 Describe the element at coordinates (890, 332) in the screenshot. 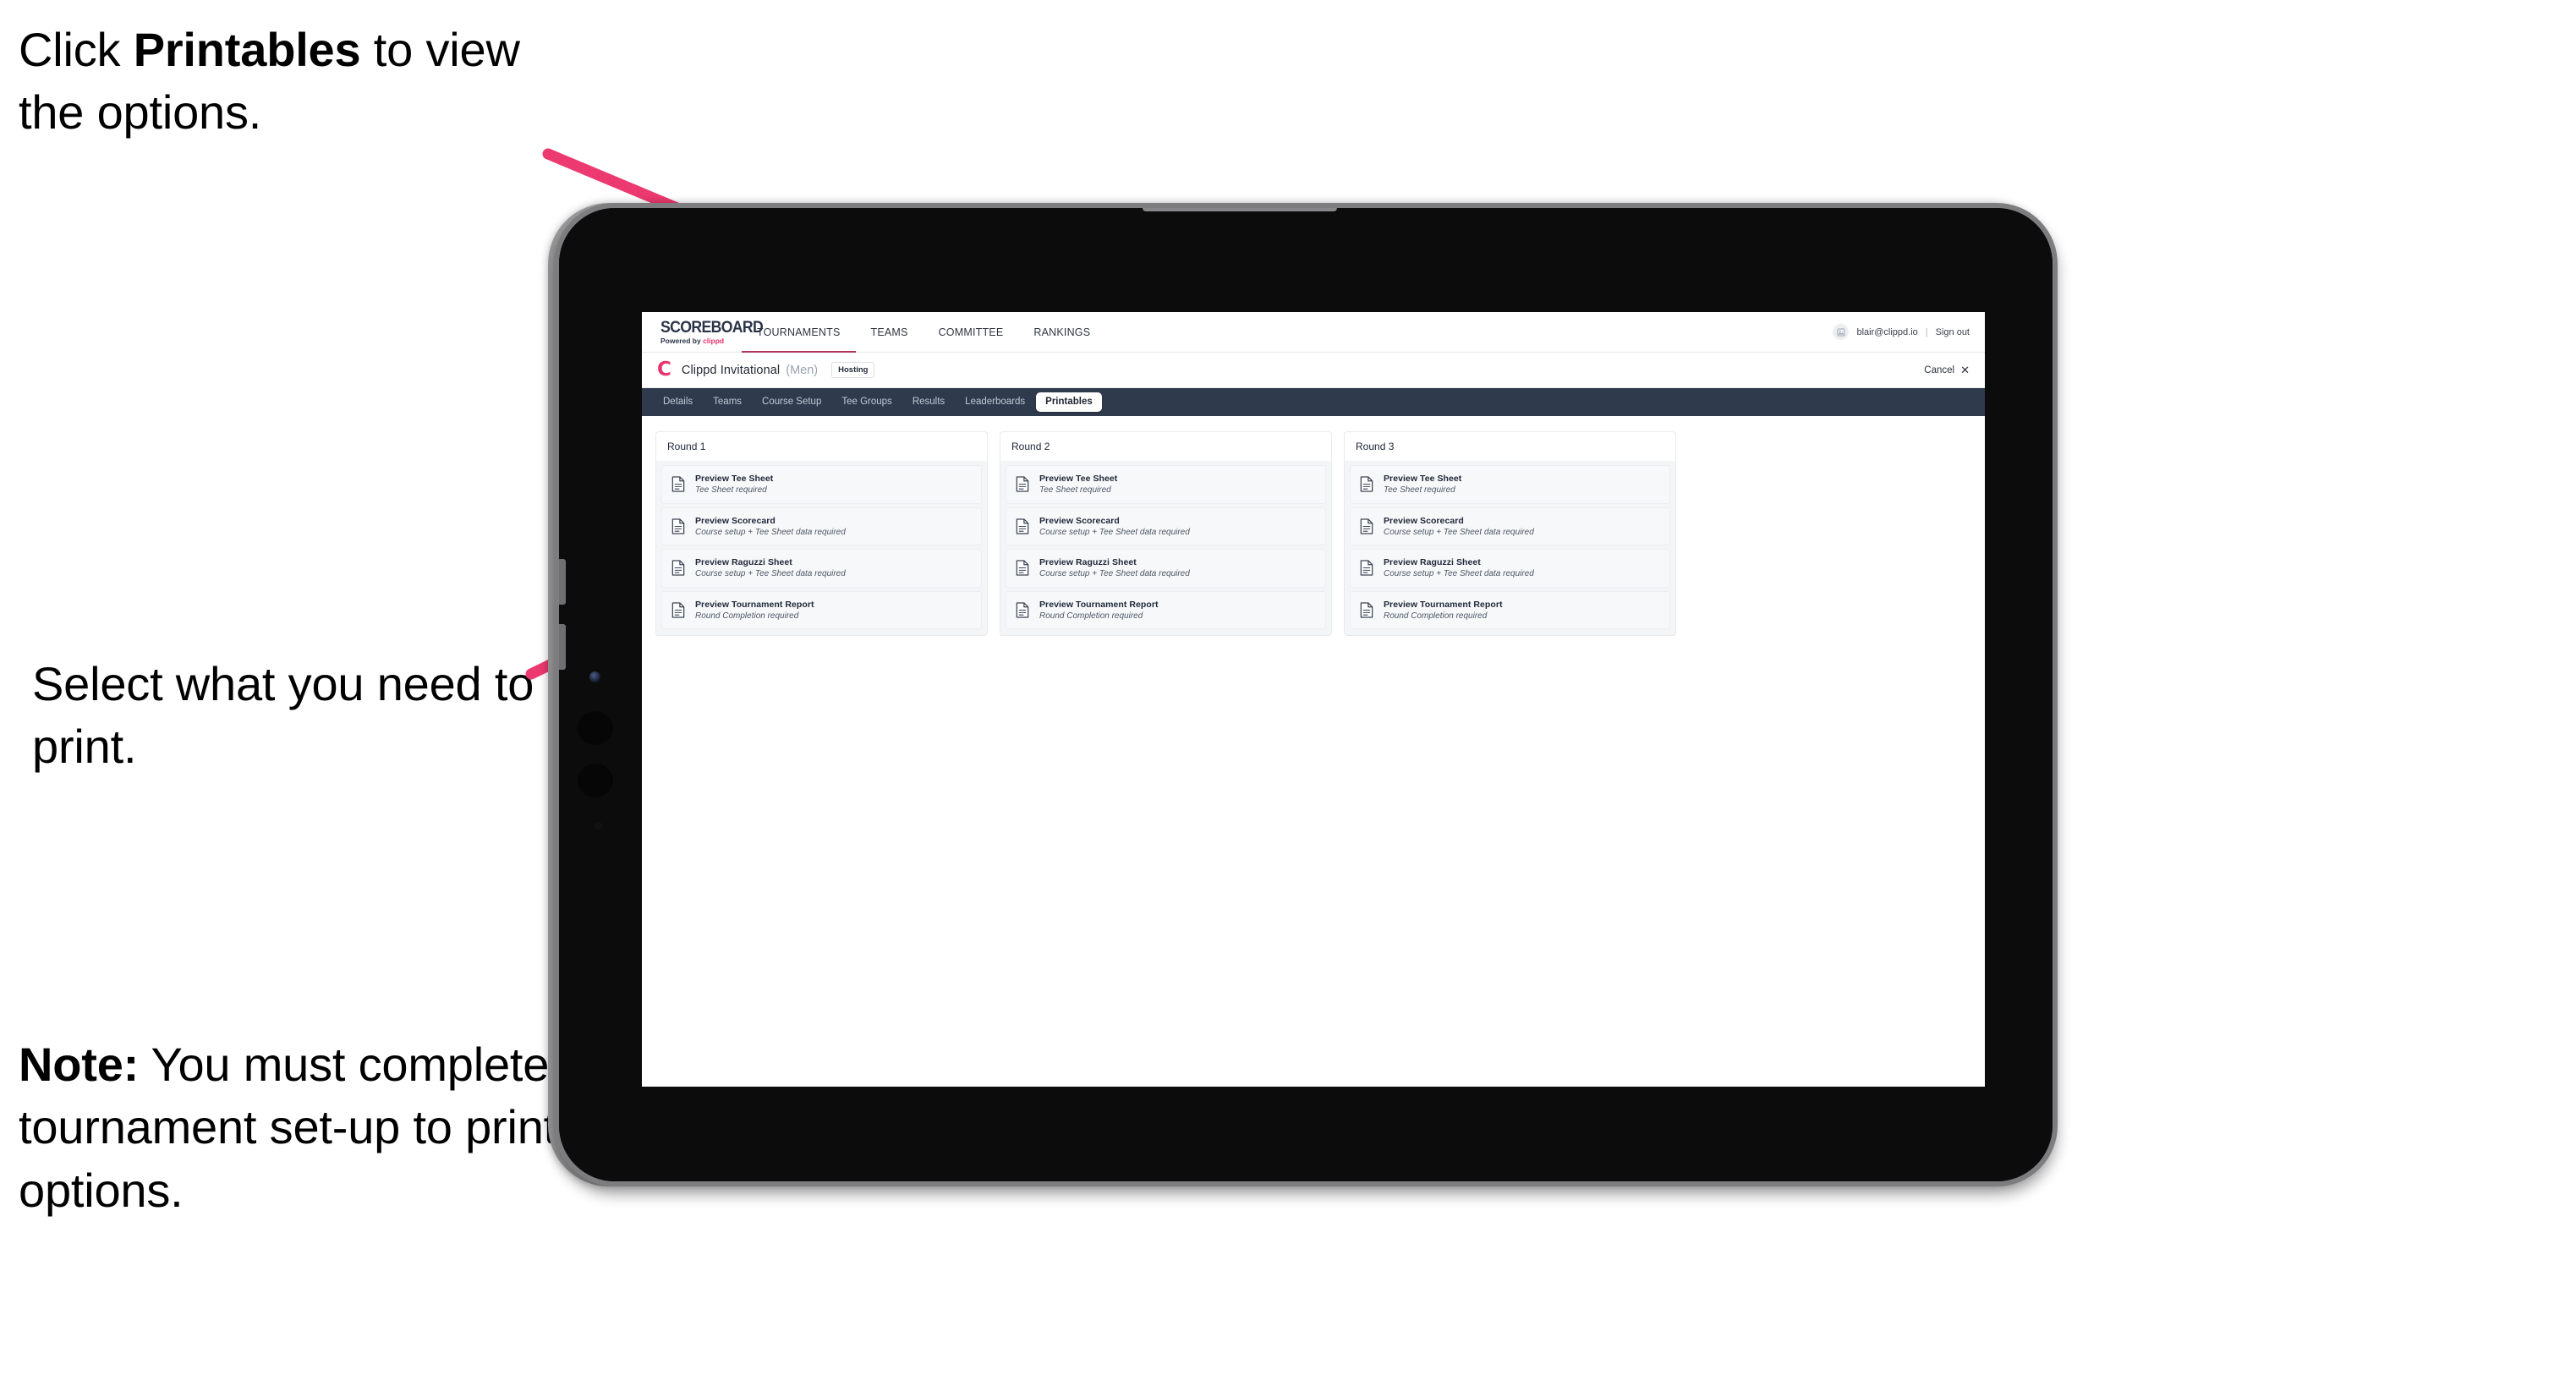

I see `nav-link-teams: TEAMS` at that location.